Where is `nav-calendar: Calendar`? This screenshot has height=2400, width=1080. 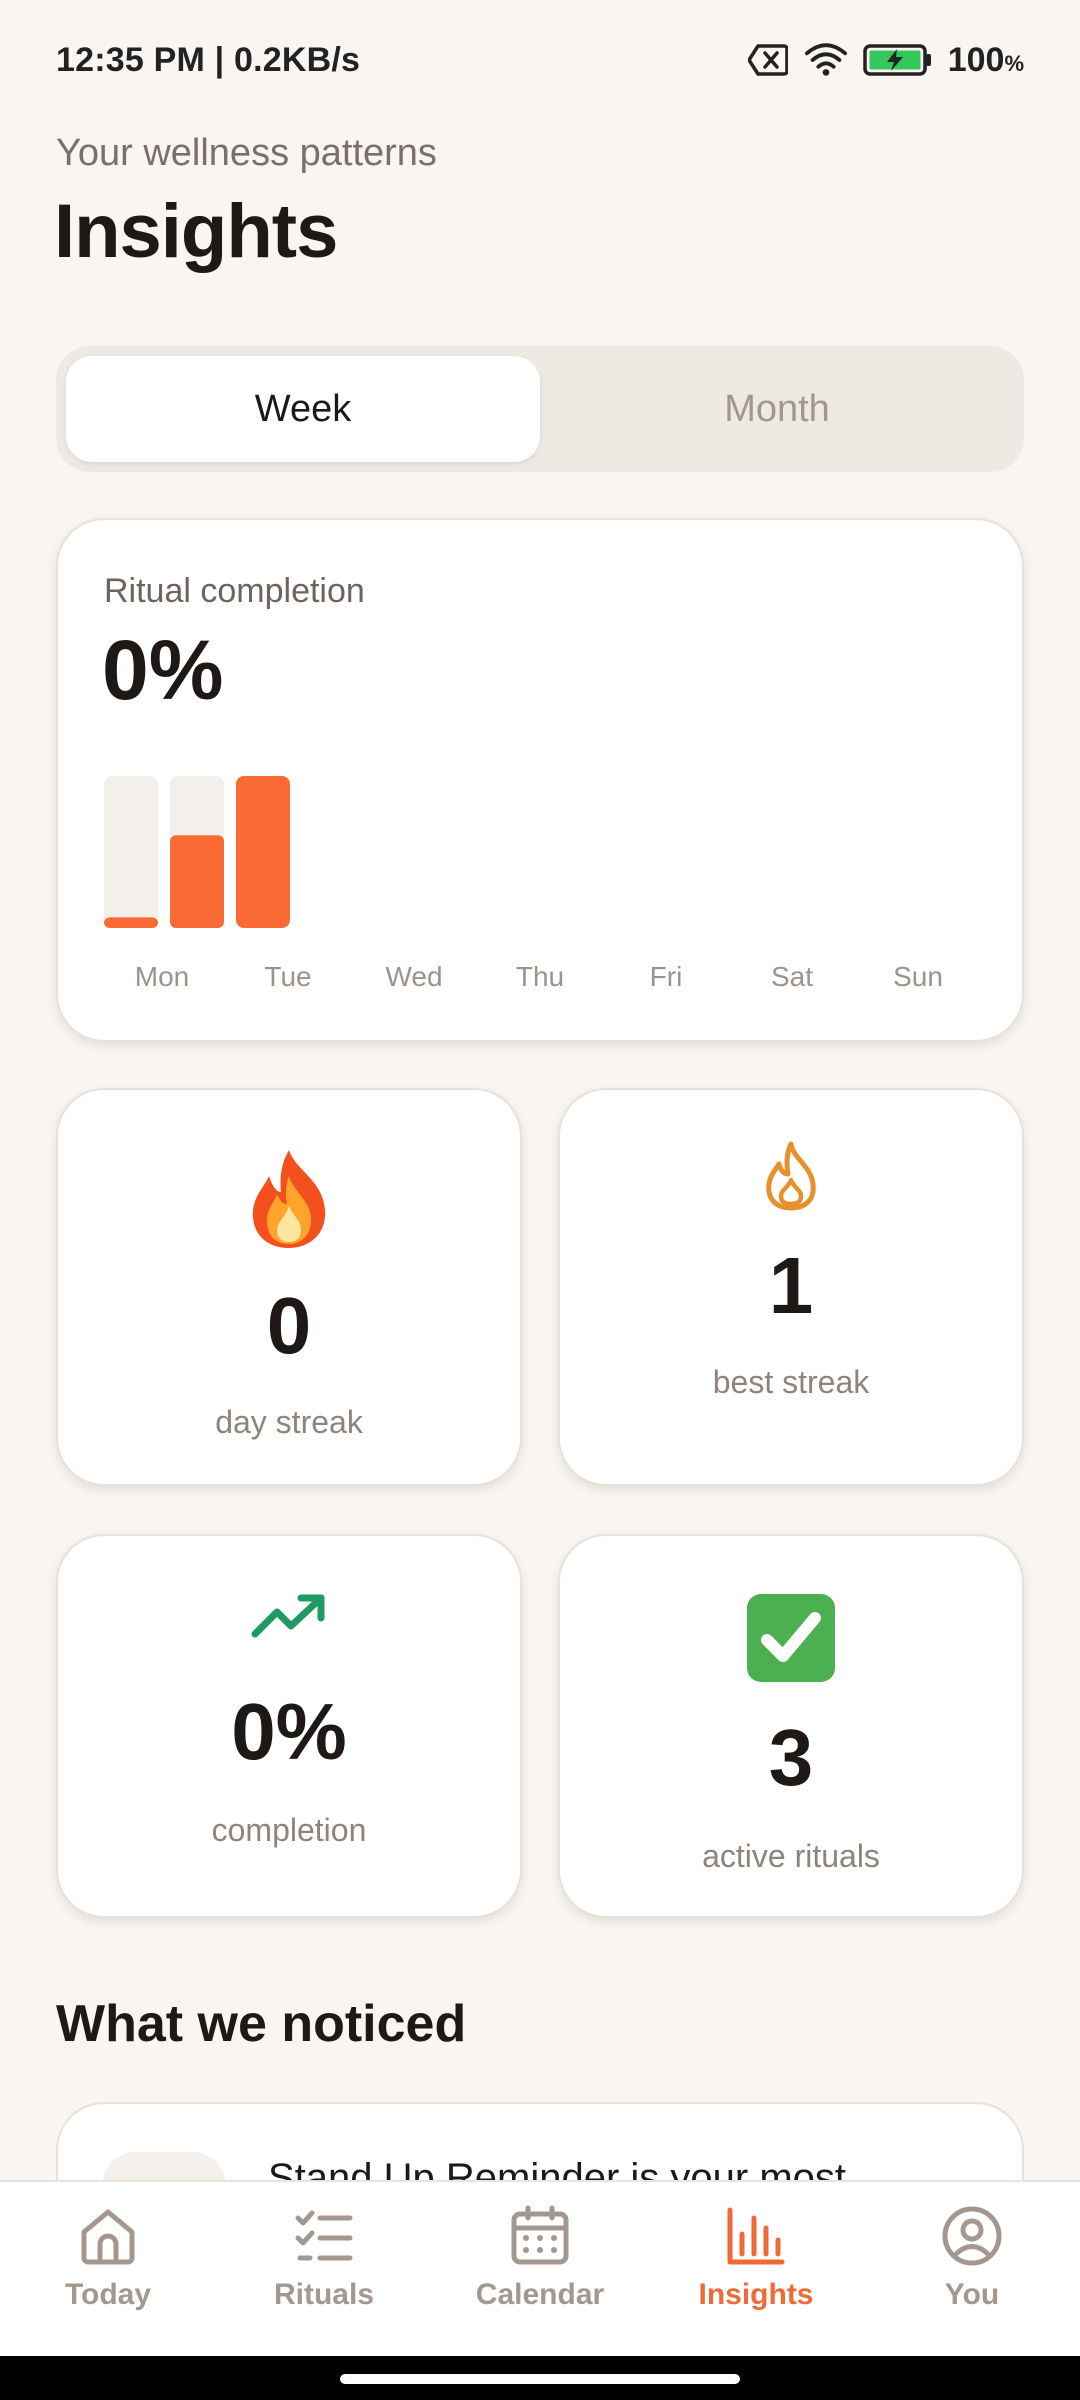 nav-calendar: Calendar is located at coordinates (540, 2269).